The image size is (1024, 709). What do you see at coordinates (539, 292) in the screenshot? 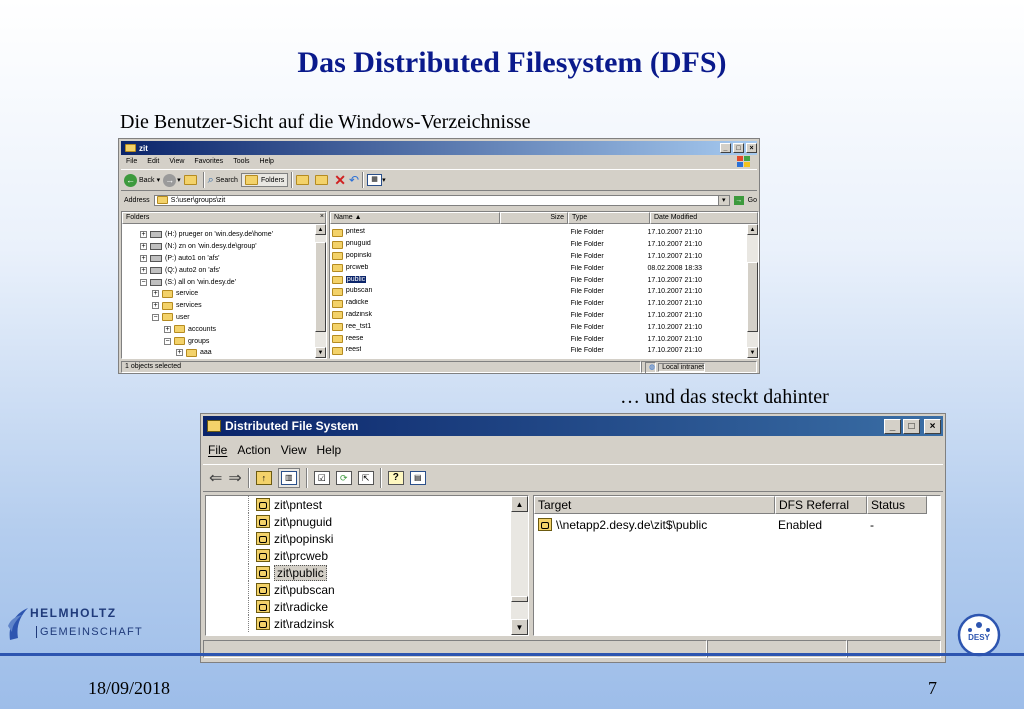
I see `file-row: pubscan File Folder 17.10.2007 21:10` at bounding box center [539, 292].